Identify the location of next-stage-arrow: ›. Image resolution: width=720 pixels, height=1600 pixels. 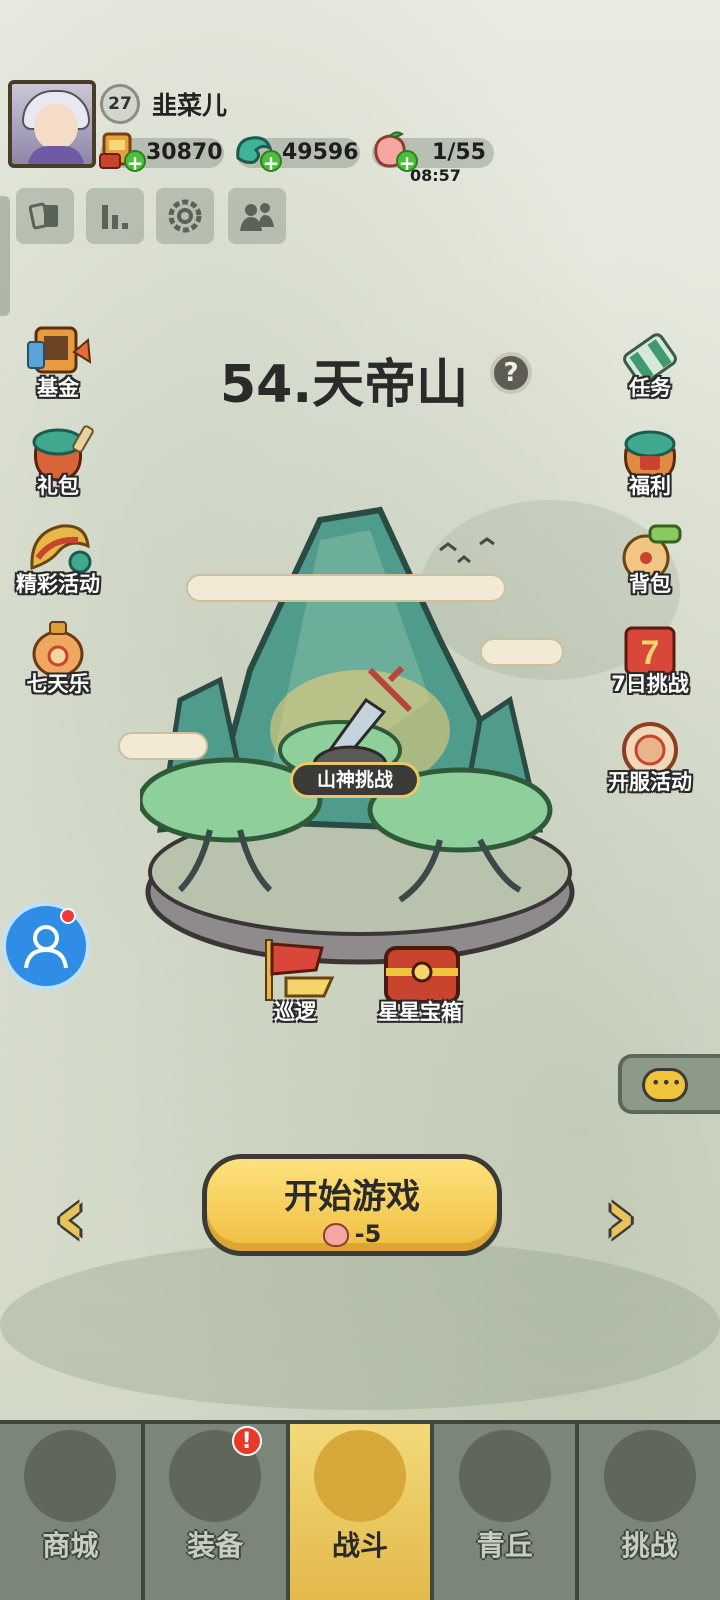
(620, 1216).